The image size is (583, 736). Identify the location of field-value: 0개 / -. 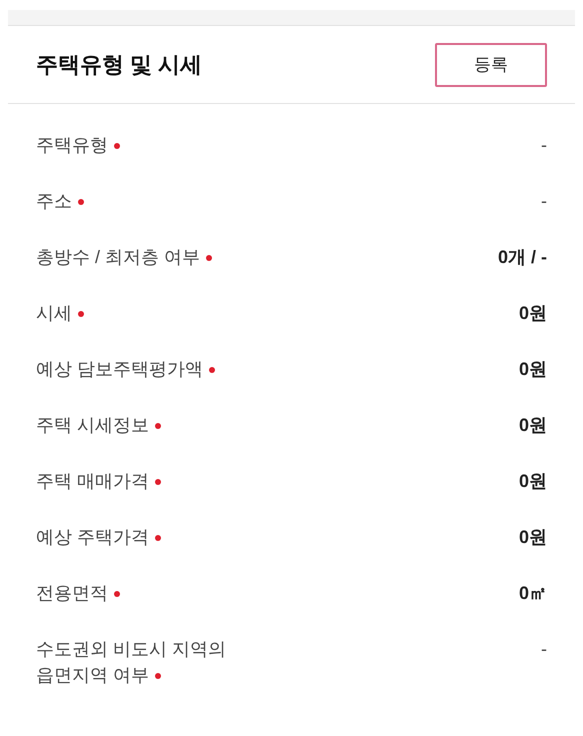
(522, 257).